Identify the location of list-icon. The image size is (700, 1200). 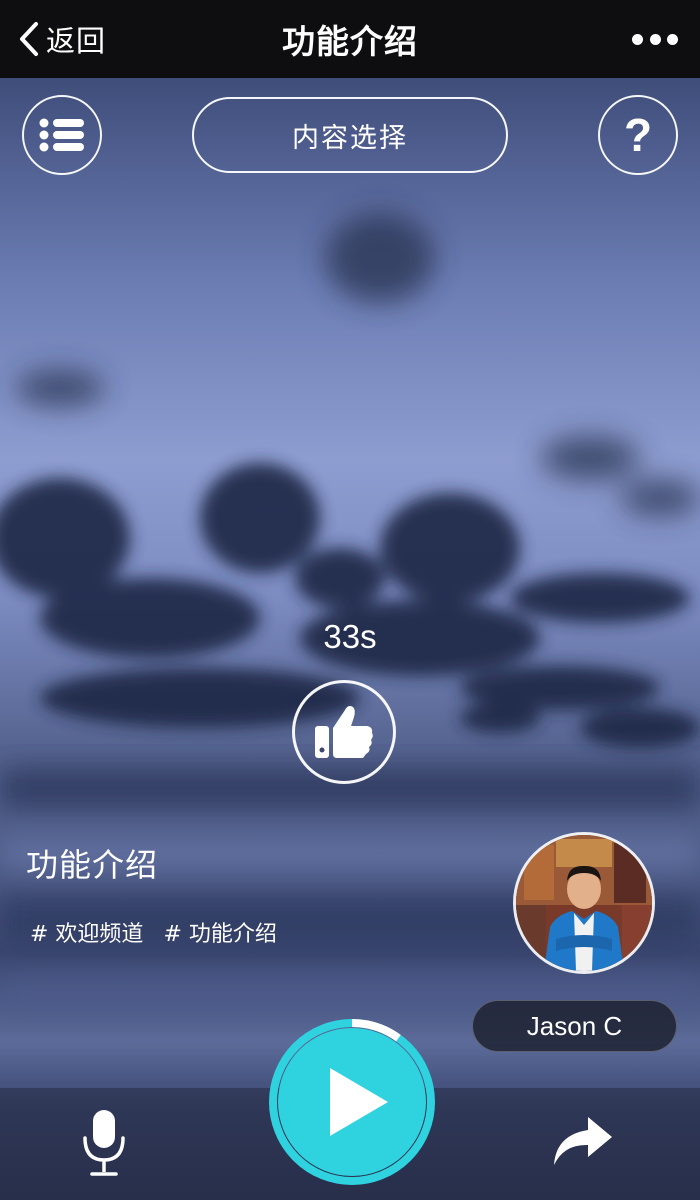
(61, 135).